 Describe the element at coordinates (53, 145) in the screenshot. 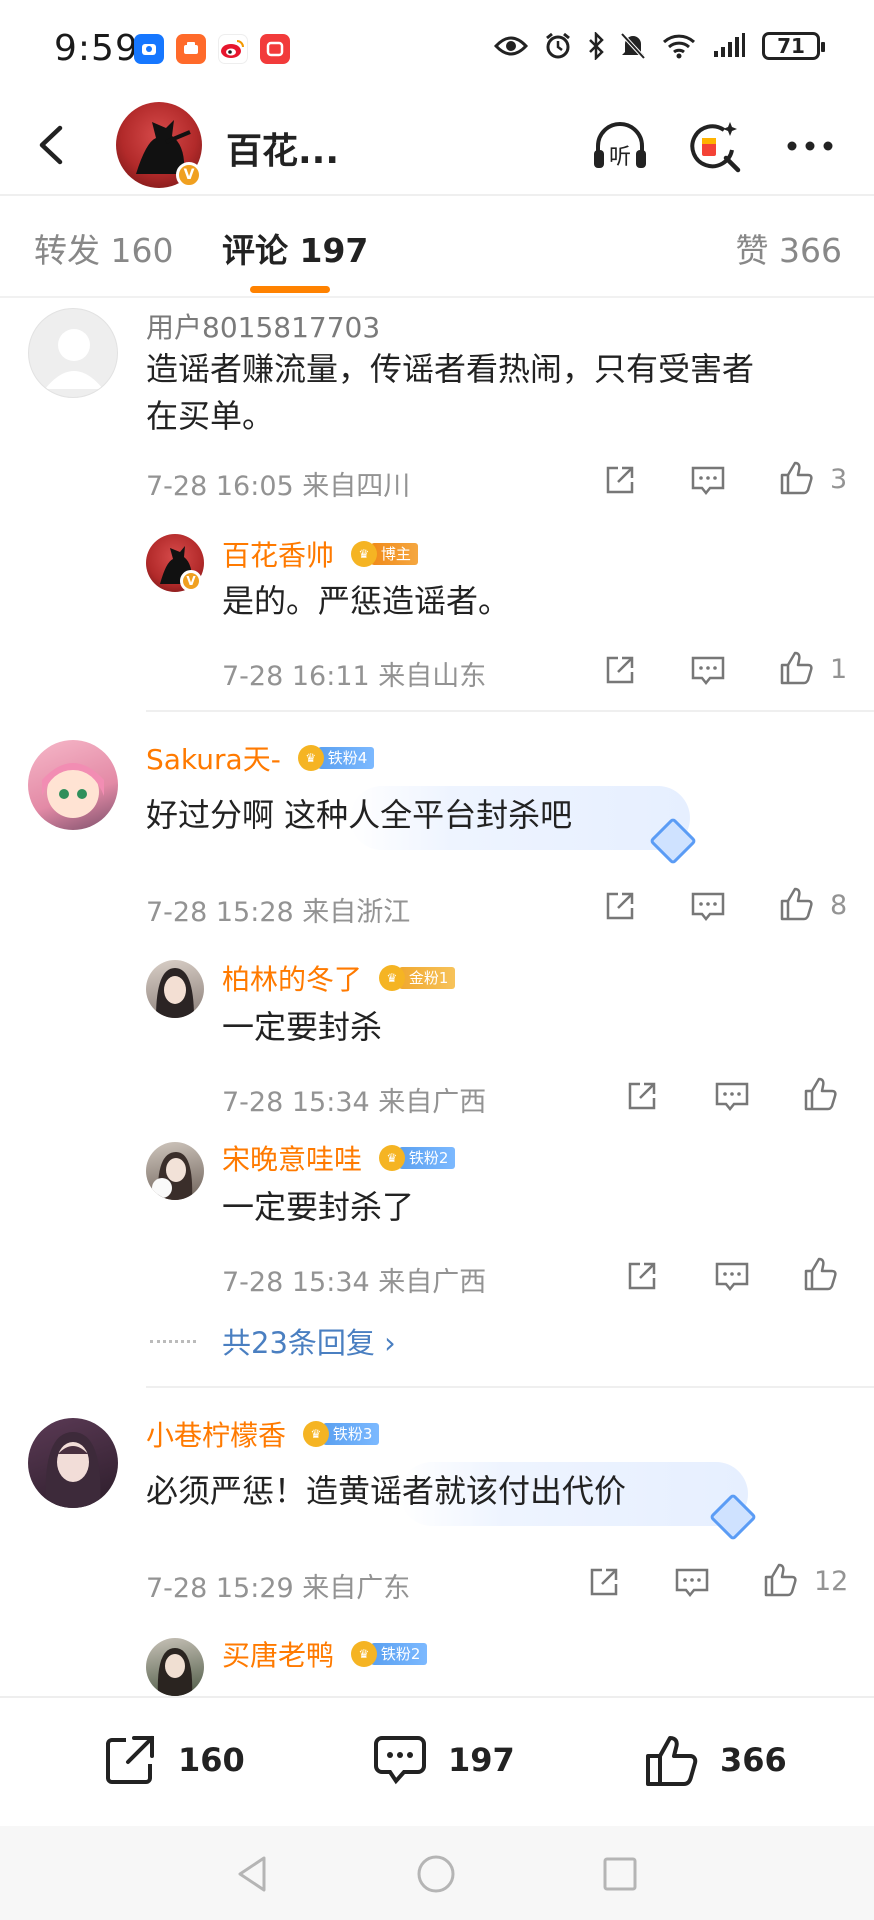

I see `back-arrow-icon` at that location.